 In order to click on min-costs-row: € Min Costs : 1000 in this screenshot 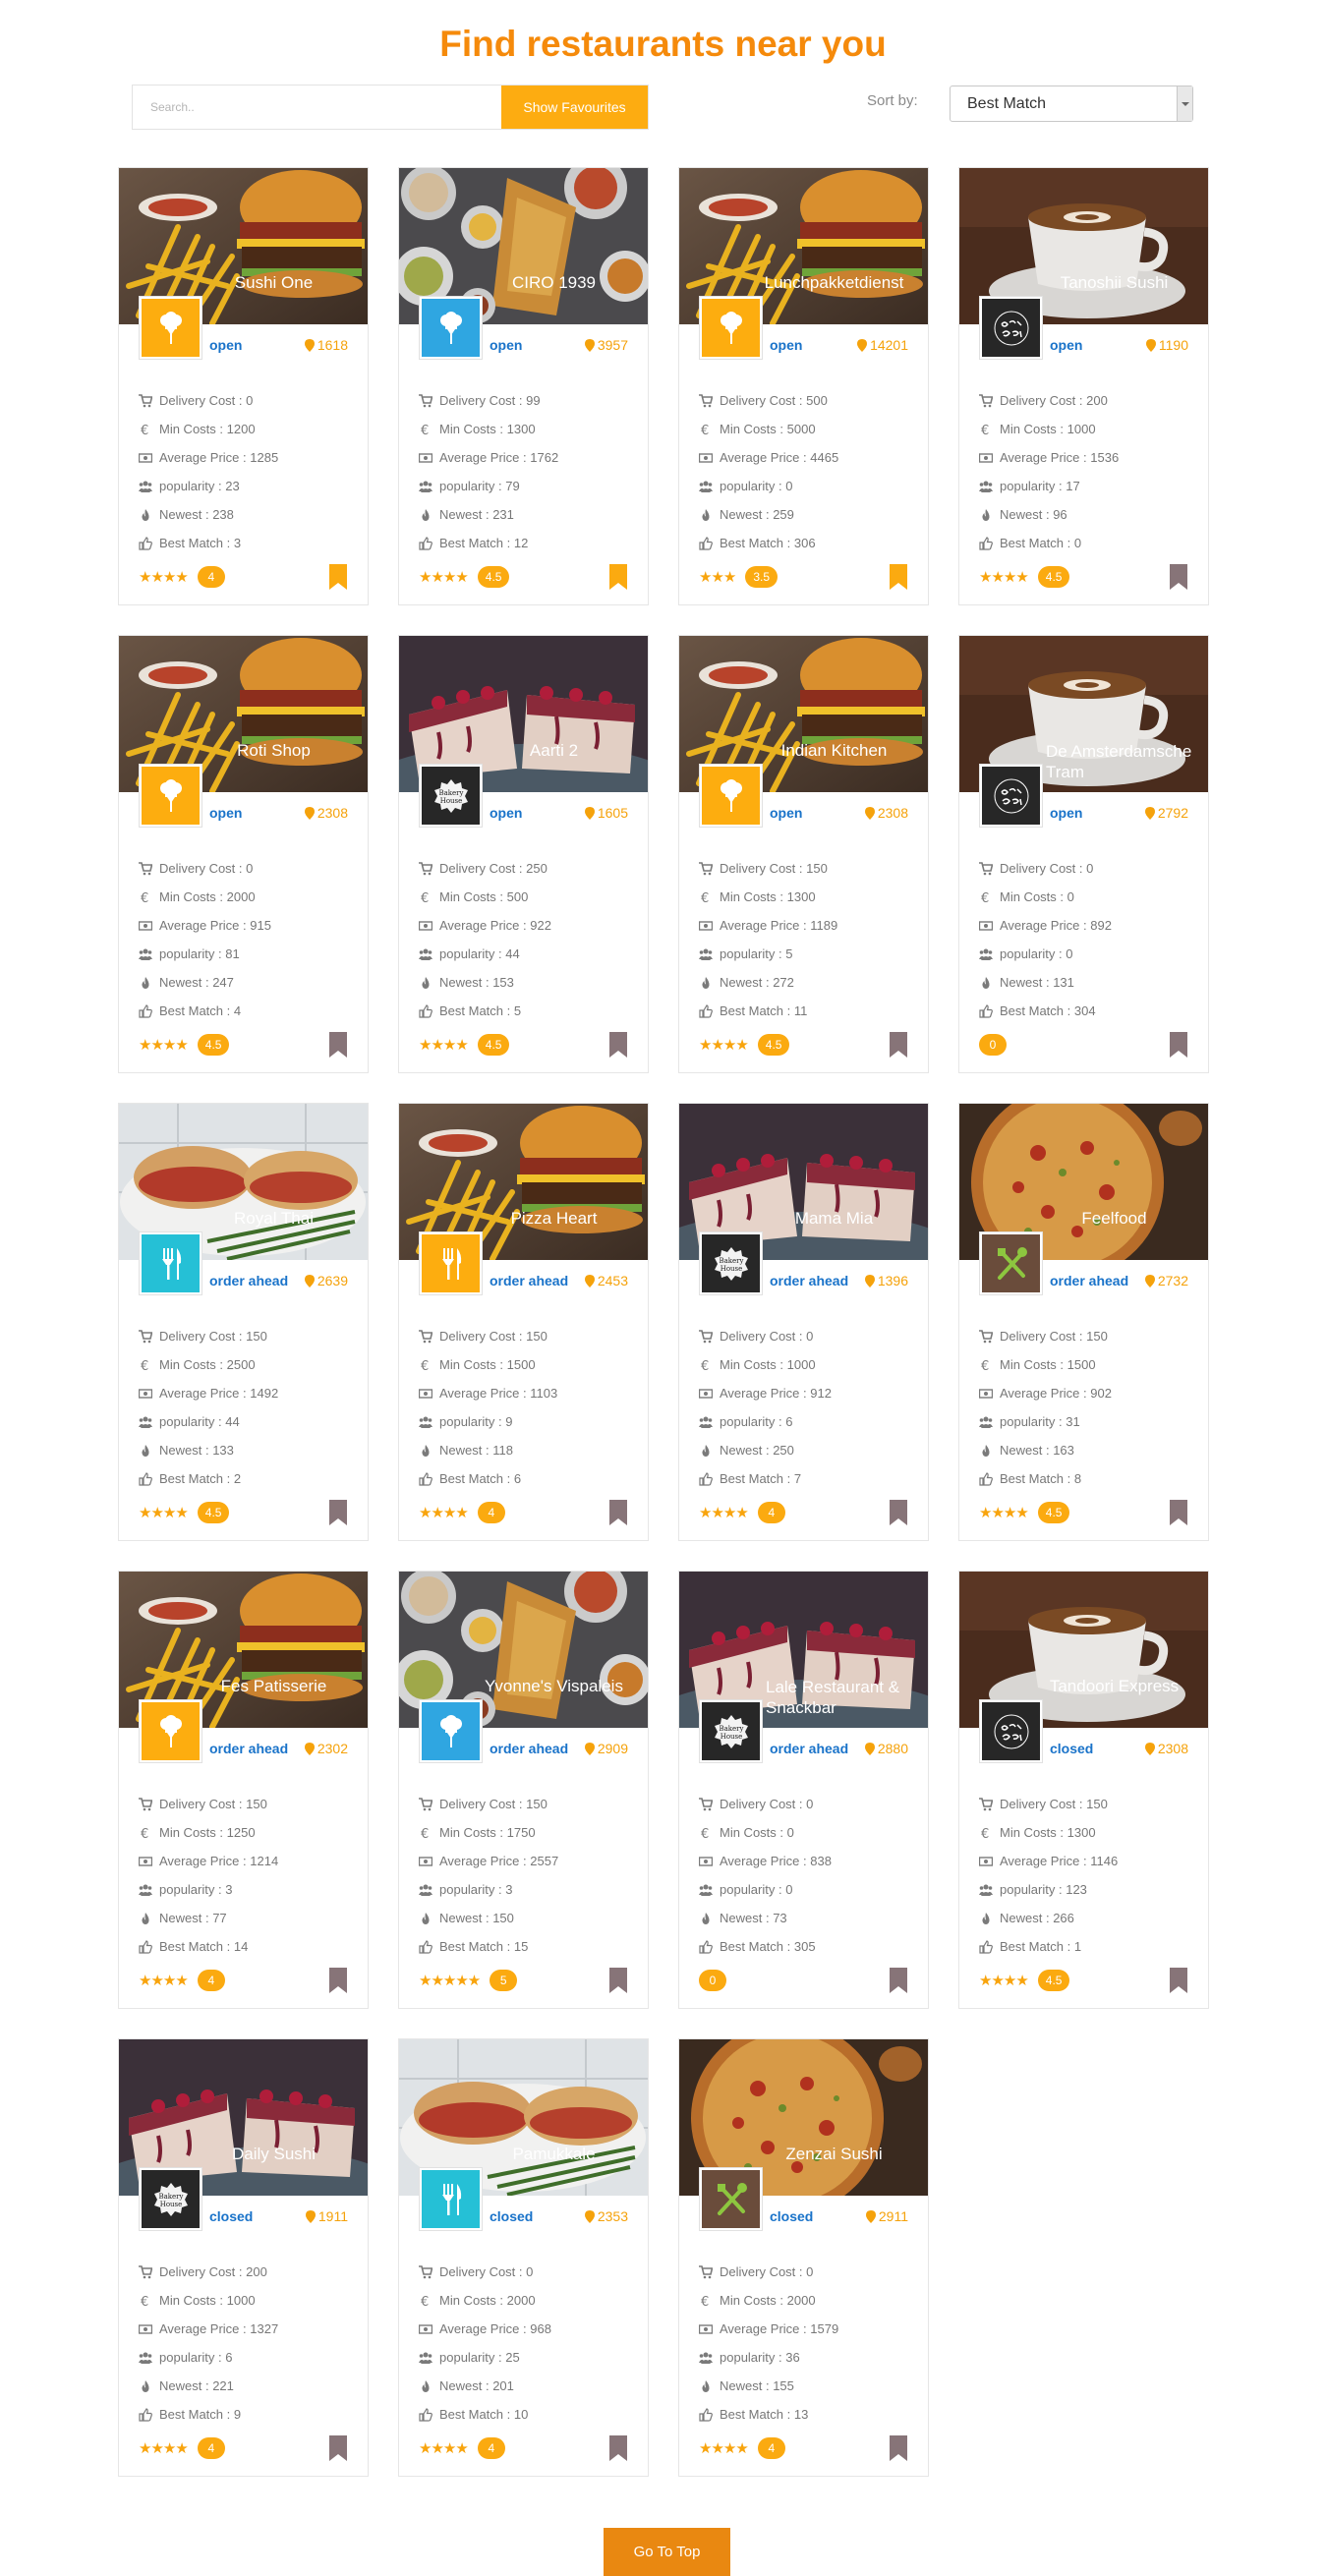, I will do `click(244, 2300)`.